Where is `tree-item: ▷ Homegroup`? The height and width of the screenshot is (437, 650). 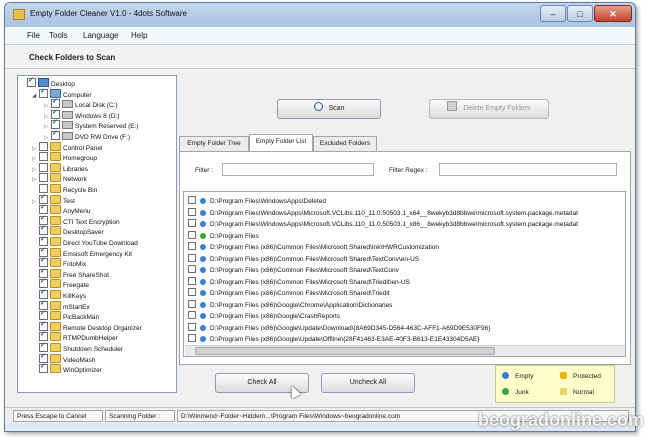 tree-item: ▷ Homegroup is located at coordinates (64, 157).